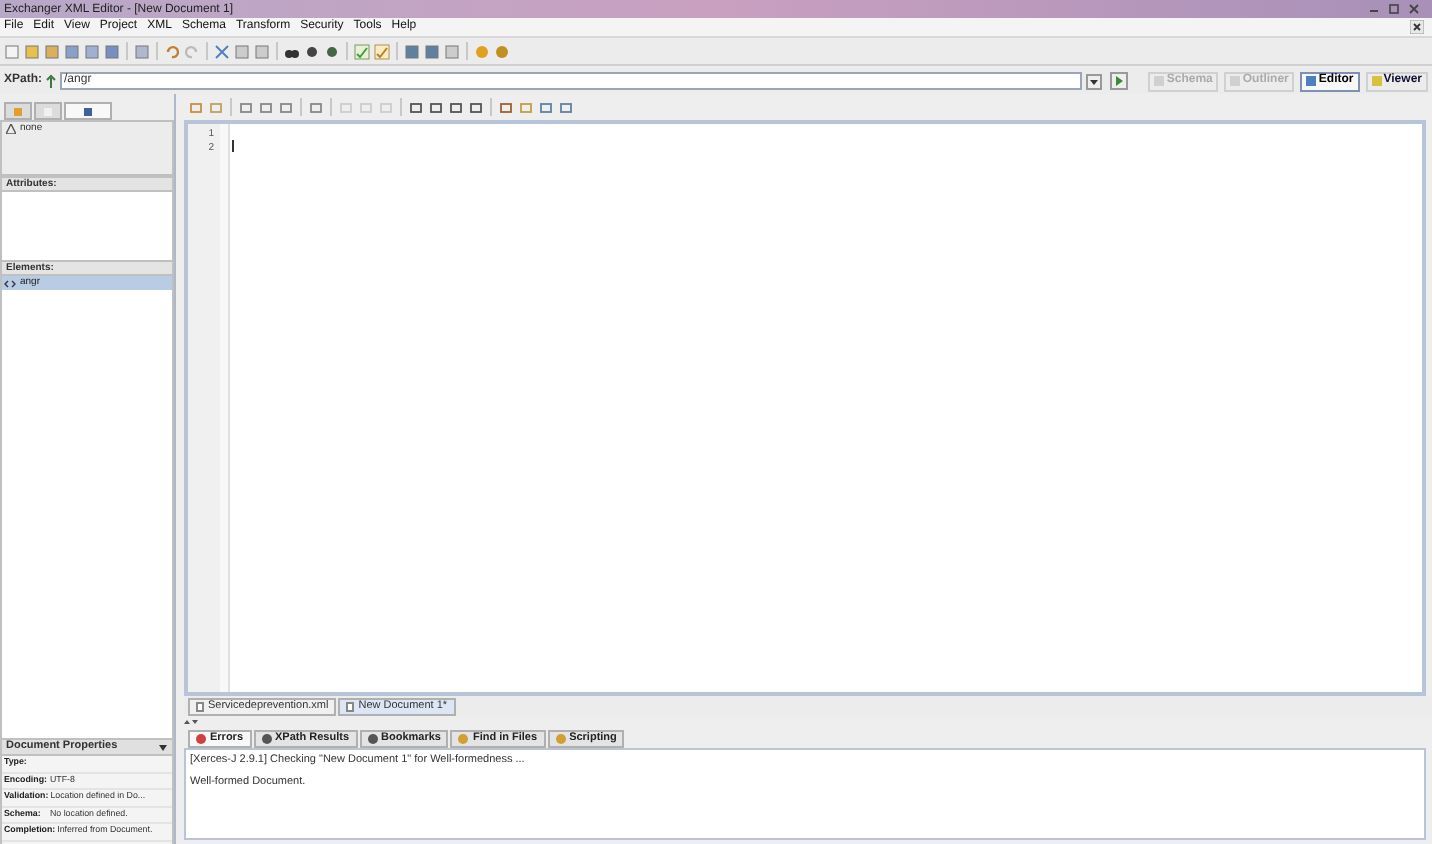  What do you see at coordinates (1374, 9) in the screenshot?
I see `minimize-icon` at bounding box center [1374, 9].